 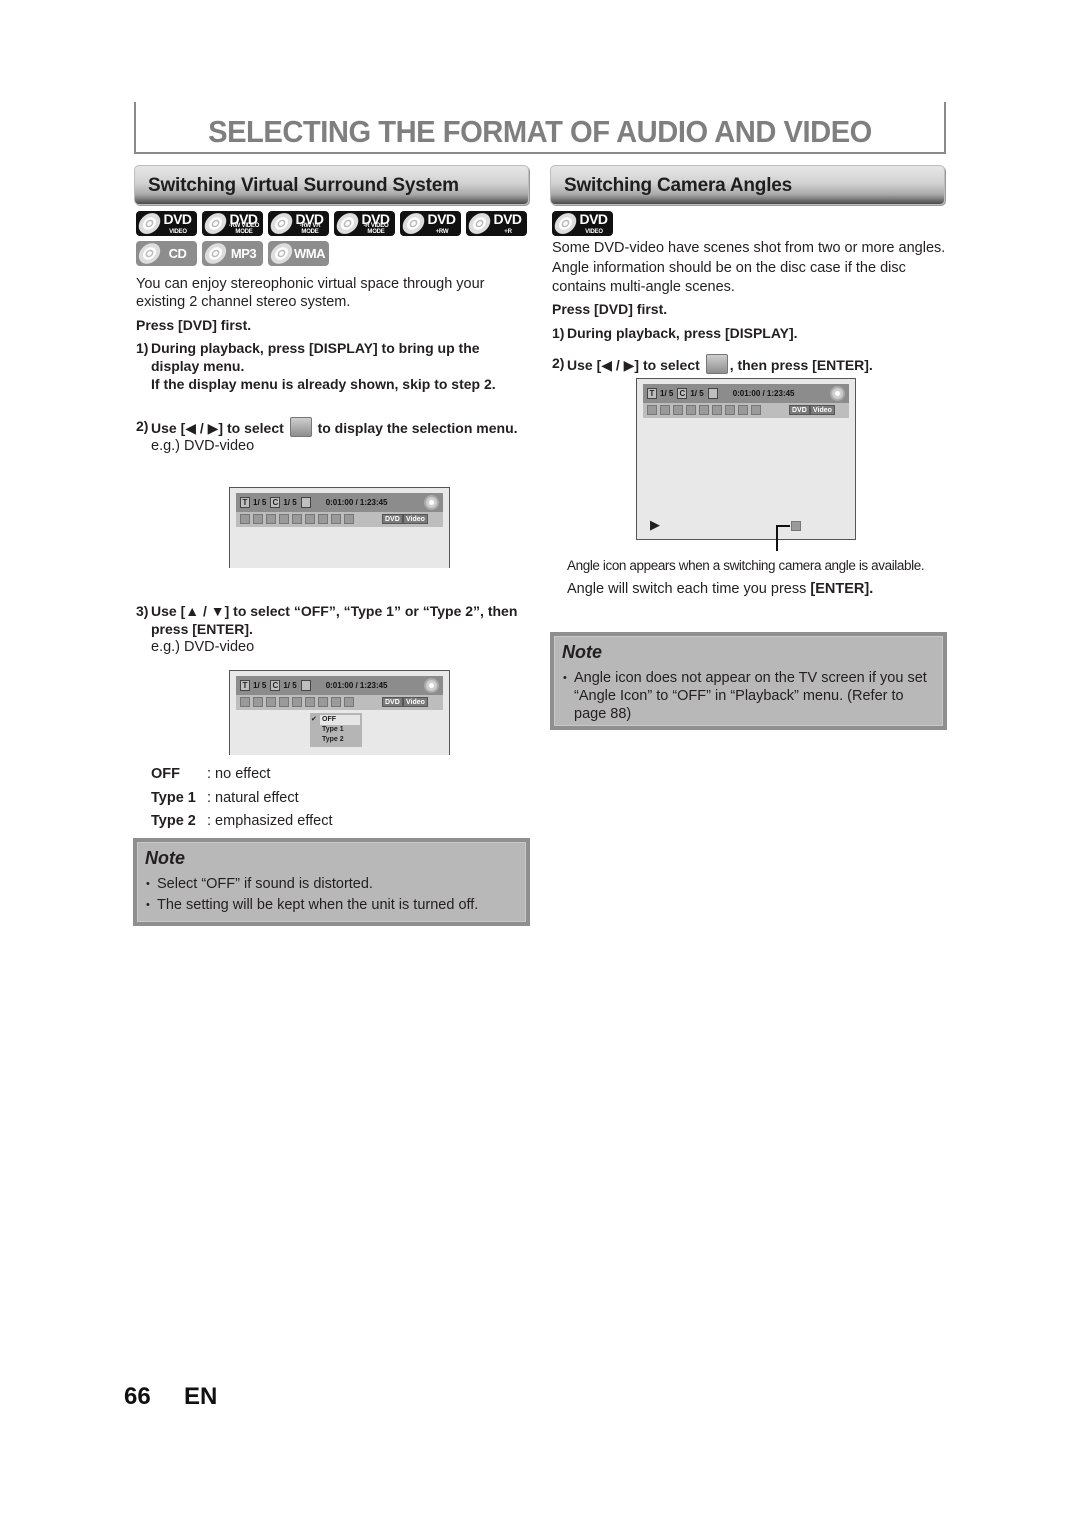 I want to click on disc-icon-dvd-r-video: DVD -R VIDEO MODE, so click(x=364, y=223).